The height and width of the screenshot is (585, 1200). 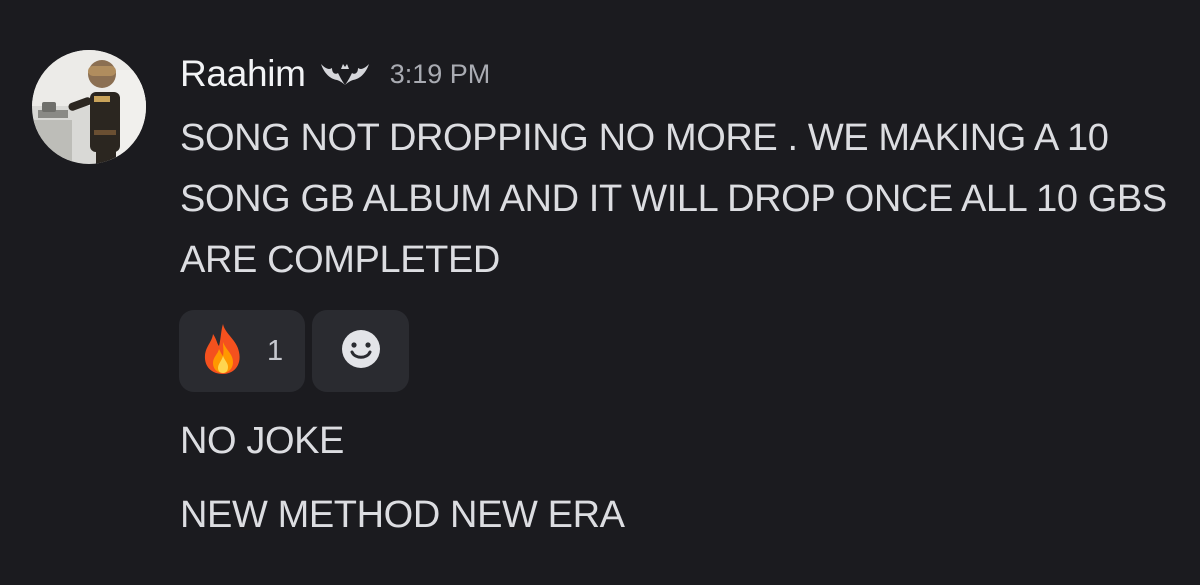 I want to click on reaction-count: 1, so click(x=275, y=350).